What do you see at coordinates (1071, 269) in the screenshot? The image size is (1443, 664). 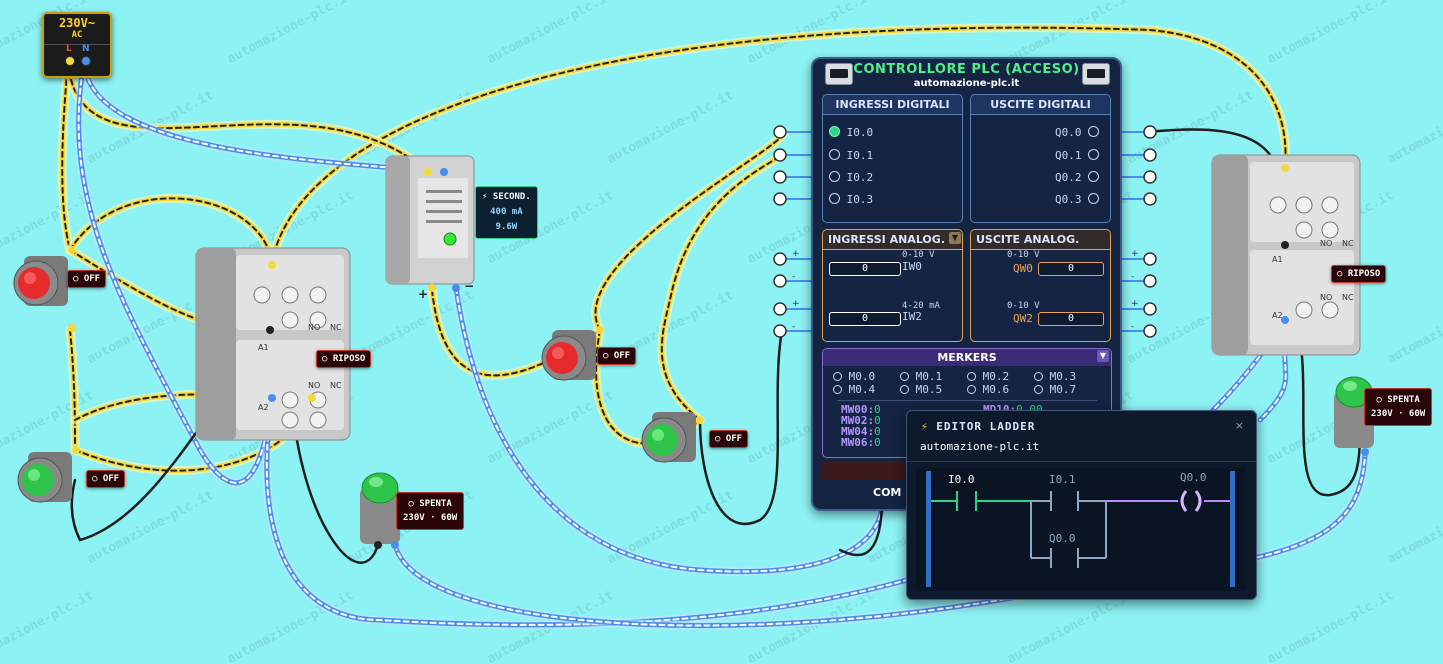 I see `analog-output-qw0: 0` at bounding box center [1071, 269].